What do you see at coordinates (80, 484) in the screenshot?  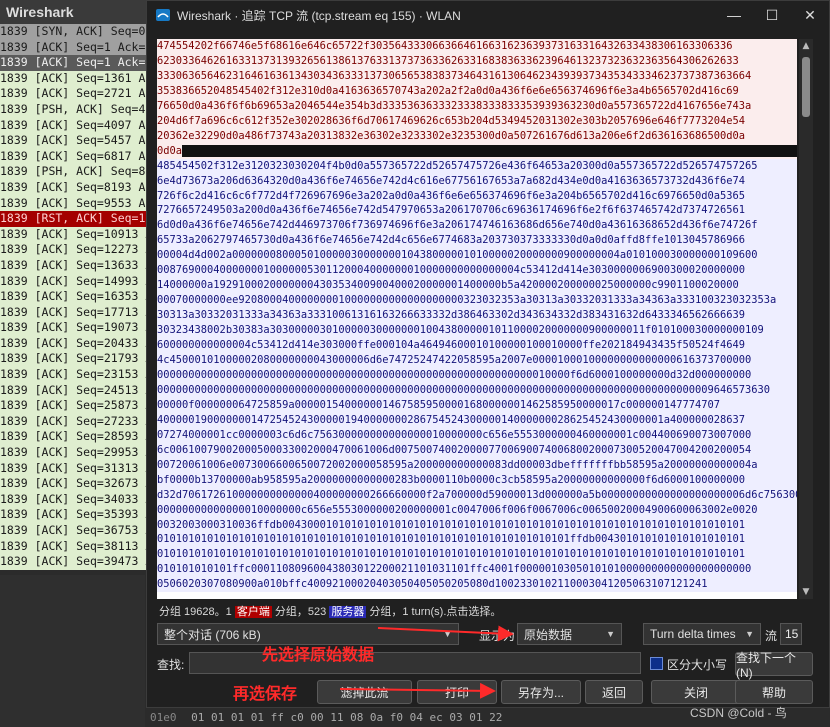 I see `packet-row: 1839 [ACK] Seq=32673 A` at bounding box center [80, 484].